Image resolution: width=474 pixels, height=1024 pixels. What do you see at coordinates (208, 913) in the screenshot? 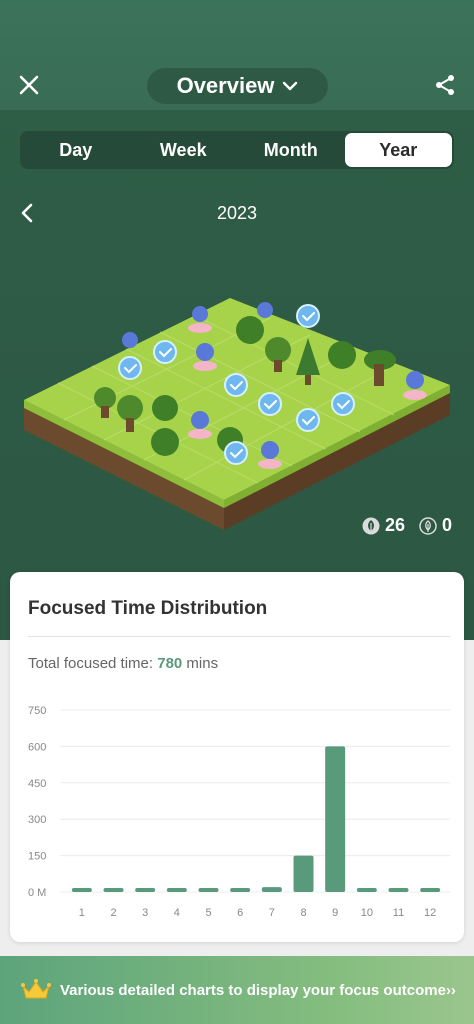
I see `x-tick-label: 5` at bounding box center [208, 913].